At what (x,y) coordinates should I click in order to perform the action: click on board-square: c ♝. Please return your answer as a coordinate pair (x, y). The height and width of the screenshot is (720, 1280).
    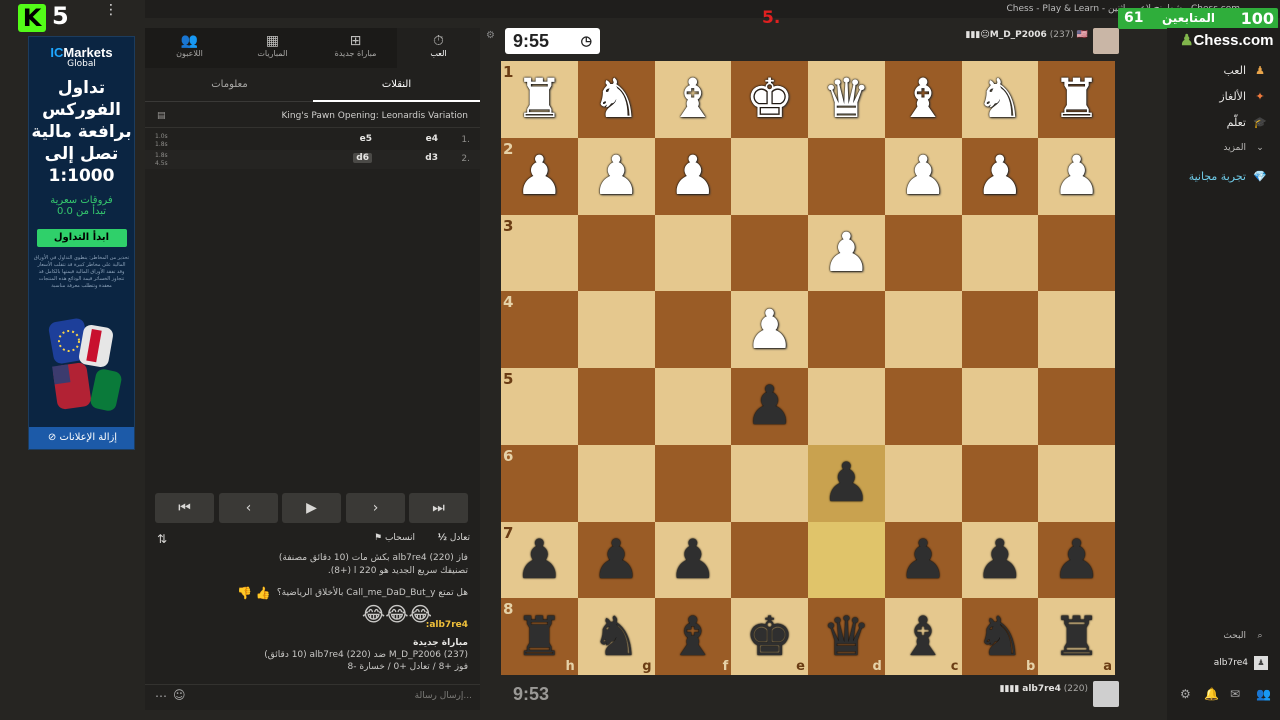
    Looking at the image, I should click on (923, 636).